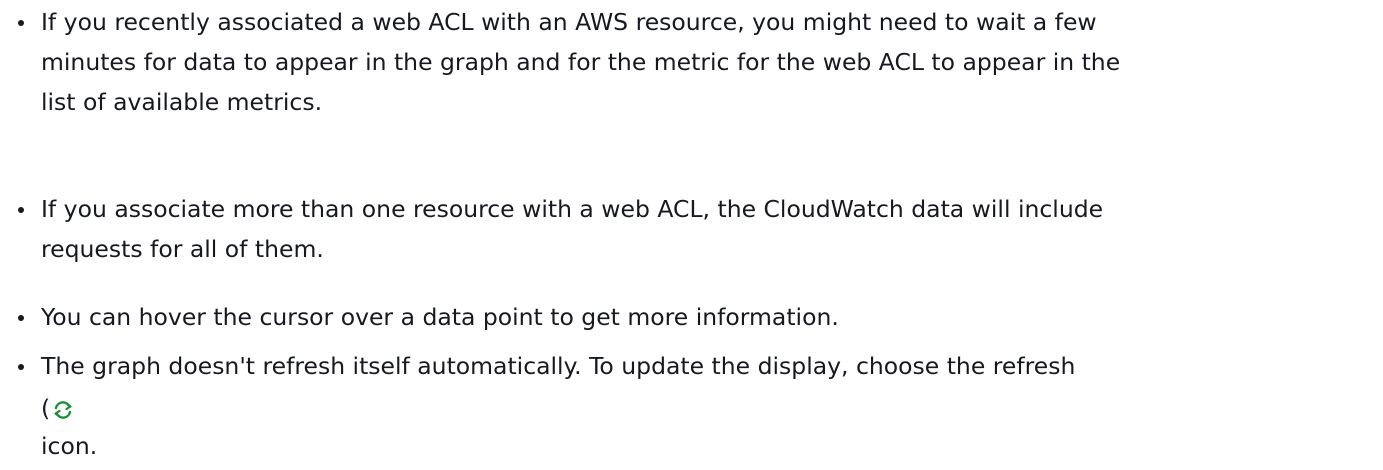 This screenshot has width=1383, height=470. I want to click on refresh-icon-inline: (, so click(57, 408).